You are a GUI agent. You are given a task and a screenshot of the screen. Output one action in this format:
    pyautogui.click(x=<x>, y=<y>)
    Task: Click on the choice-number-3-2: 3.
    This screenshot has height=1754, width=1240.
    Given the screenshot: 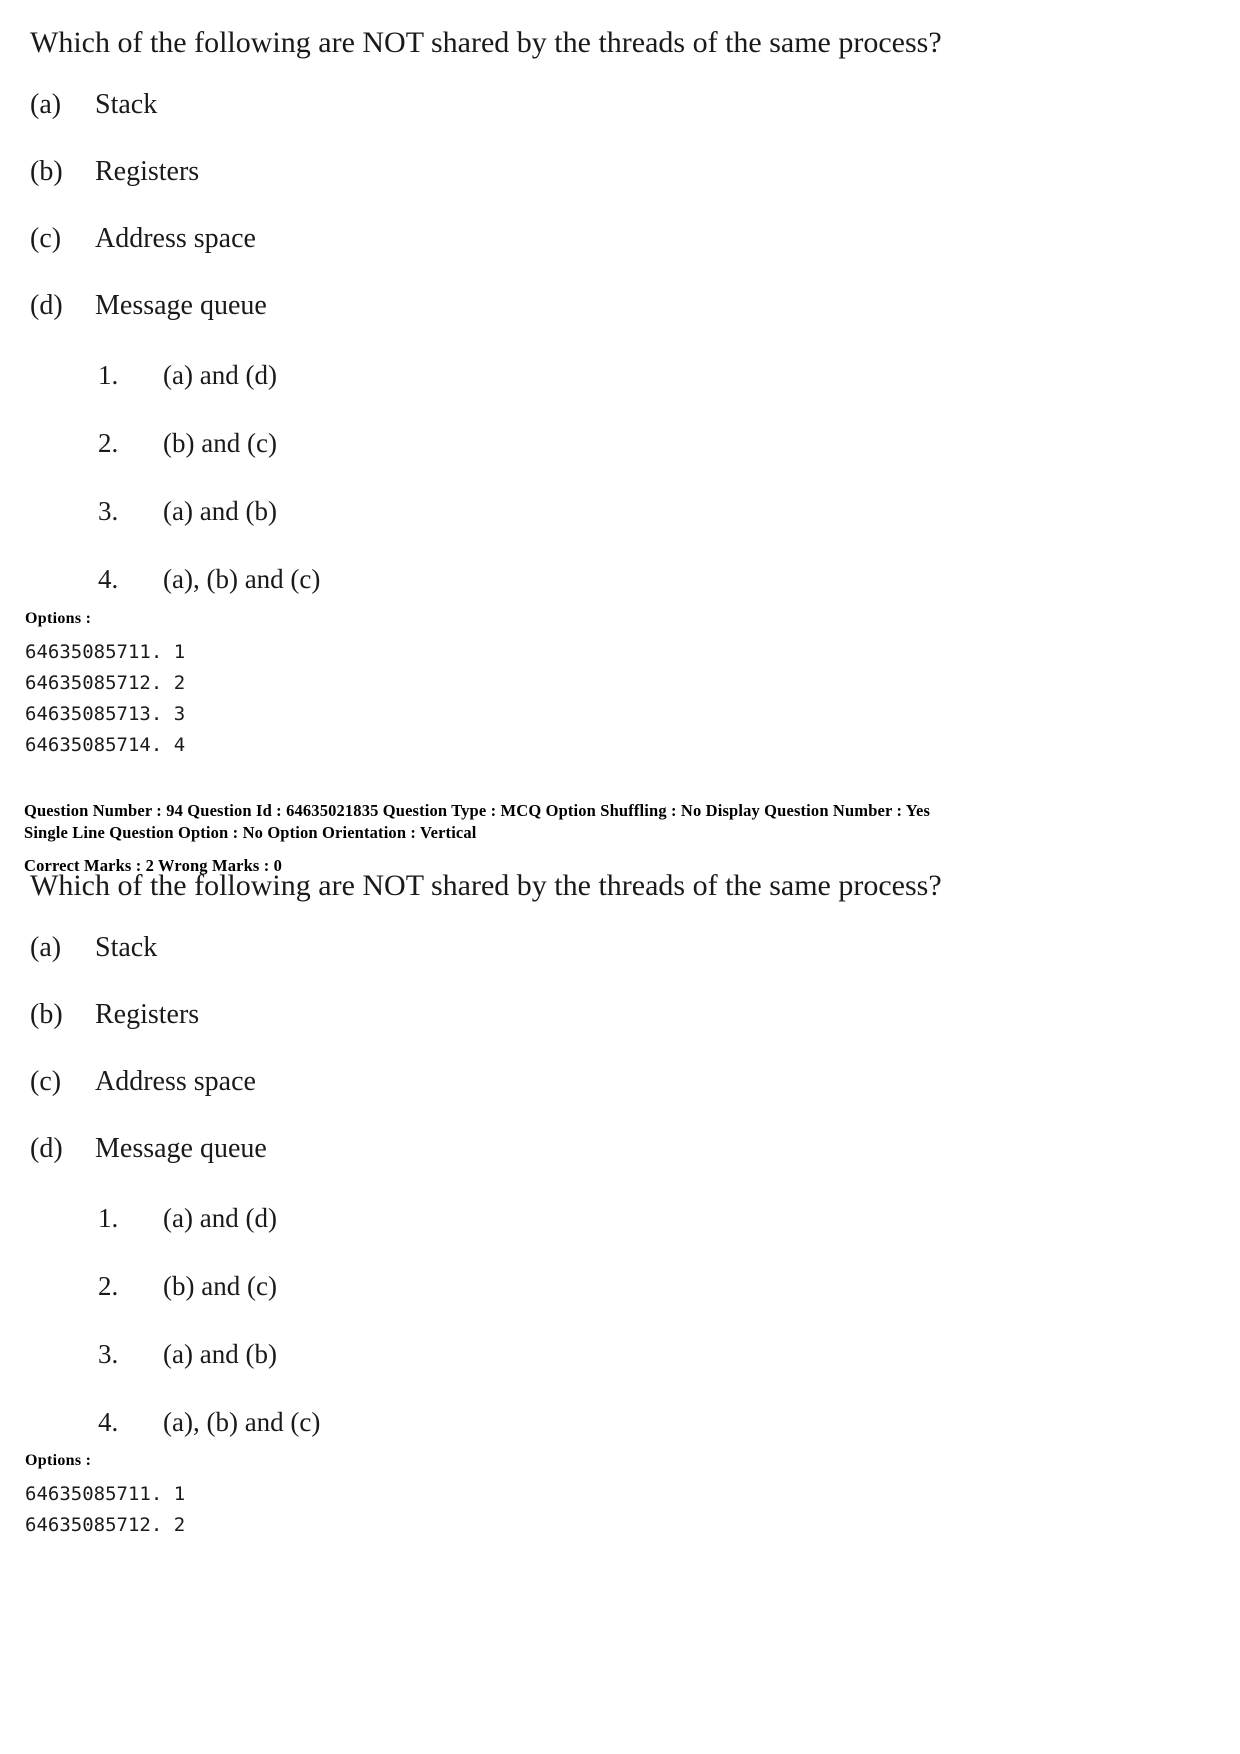 What is the action you would take?
    pyautogui.click(x=108, y=1354)
    